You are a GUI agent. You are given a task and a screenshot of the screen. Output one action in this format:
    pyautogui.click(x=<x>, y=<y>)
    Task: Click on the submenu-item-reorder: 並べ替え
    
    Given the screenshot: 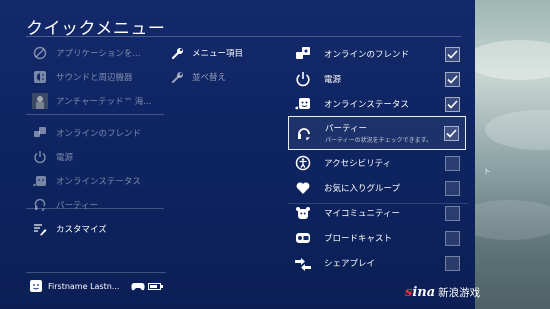 What is the action you would take?
    pyautogui.click(x=198, y=77)
    